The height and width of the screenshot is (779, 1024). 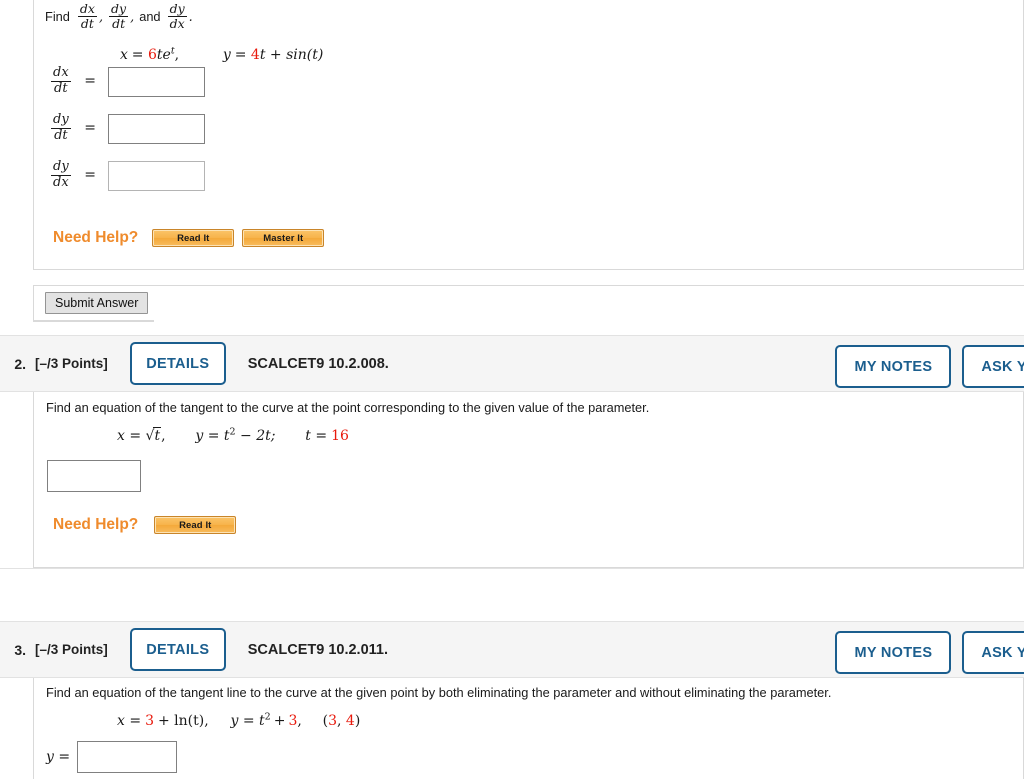 I want to click on question-2-answer-input, so click(x=94, y=476).